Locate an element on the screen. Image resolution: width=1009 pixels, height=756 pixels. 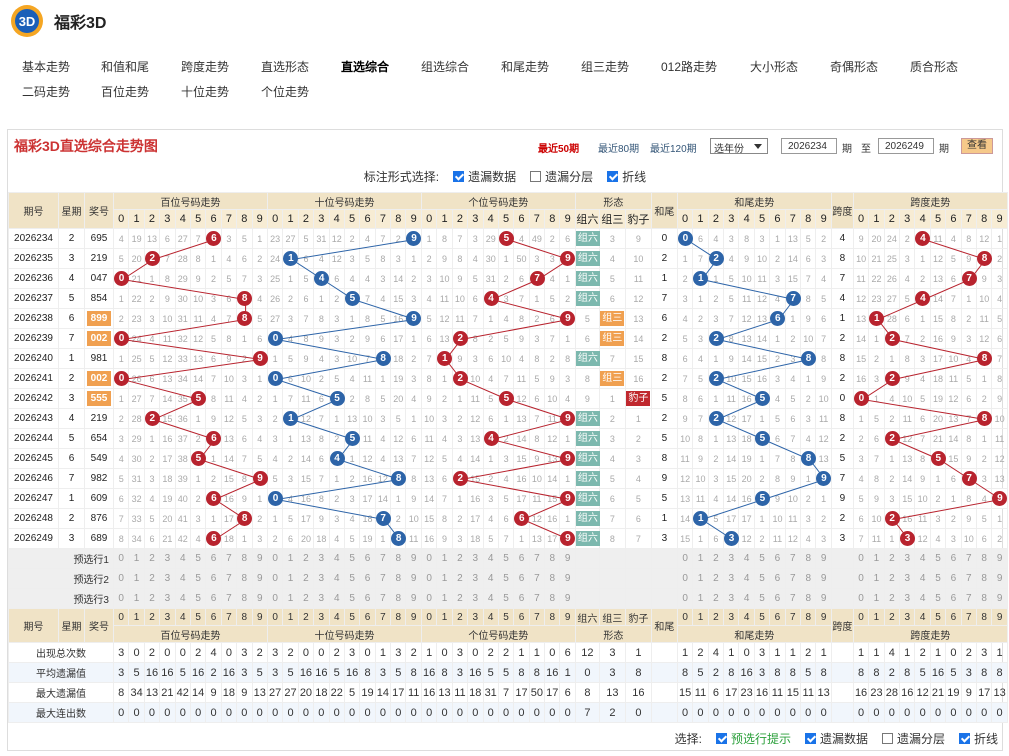
nav-link: 跨度走势 is located at coordinates (205, 66).